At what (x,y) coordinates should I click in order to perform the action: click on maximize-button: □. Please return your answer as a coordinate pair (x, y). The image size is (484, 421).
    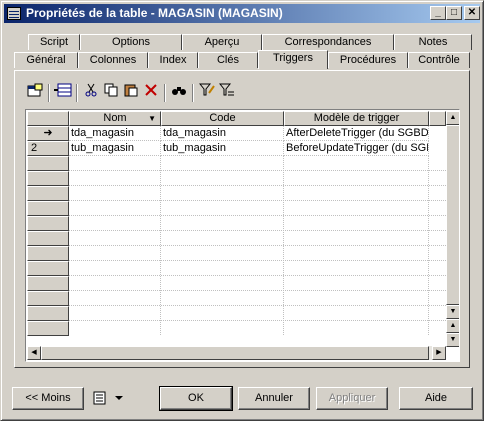
    Looking at the image, I should click on (454, 13).